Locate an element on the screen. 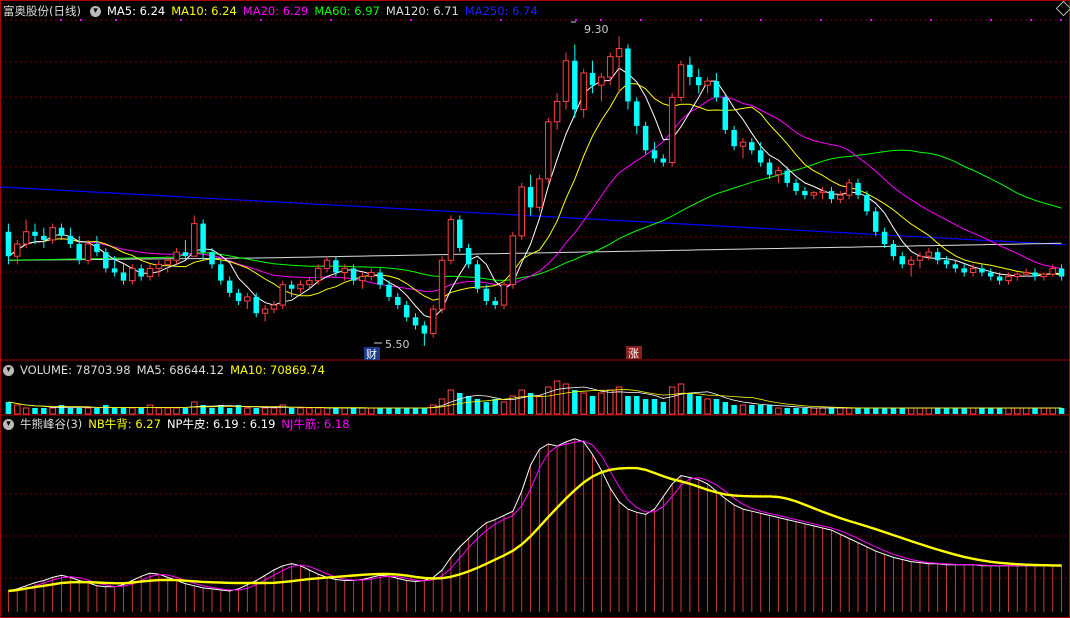 This screenshot has width=1070, height=618. low-price-label: 5.50 is located at coordinates (397, 344).